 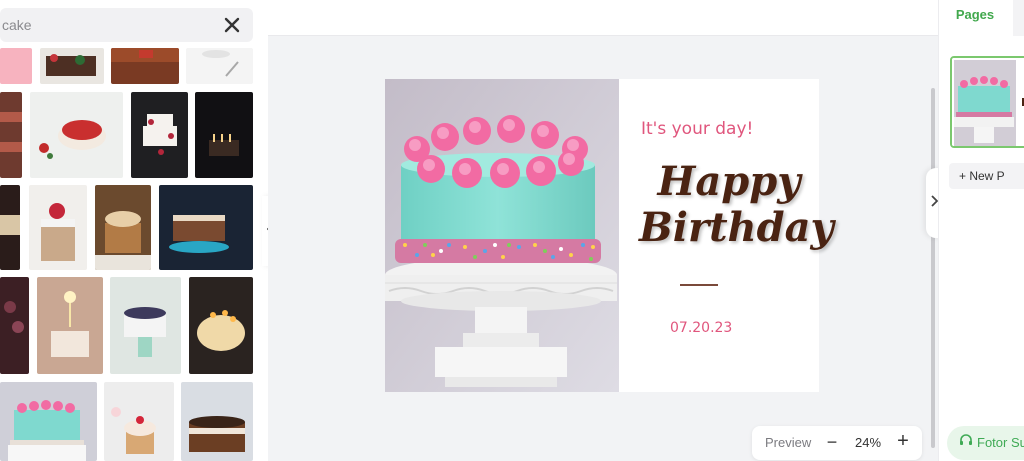 I want to click on tab-pages: Pages, so click(x=975, y=18).